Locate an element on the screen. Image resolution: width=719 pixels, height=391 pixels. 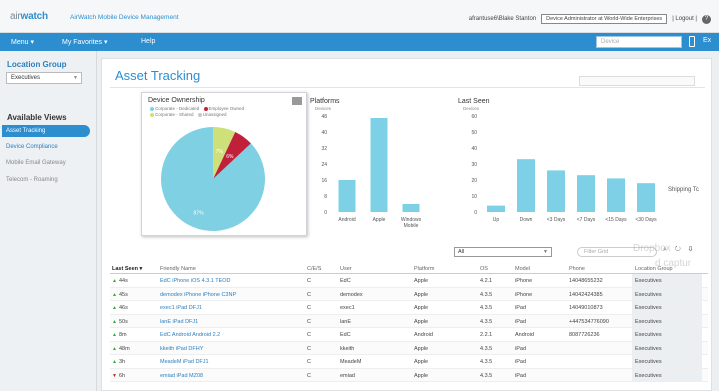
cell-name: demodex iPhone iPhone C3NP is located at coordinates (198, 295).